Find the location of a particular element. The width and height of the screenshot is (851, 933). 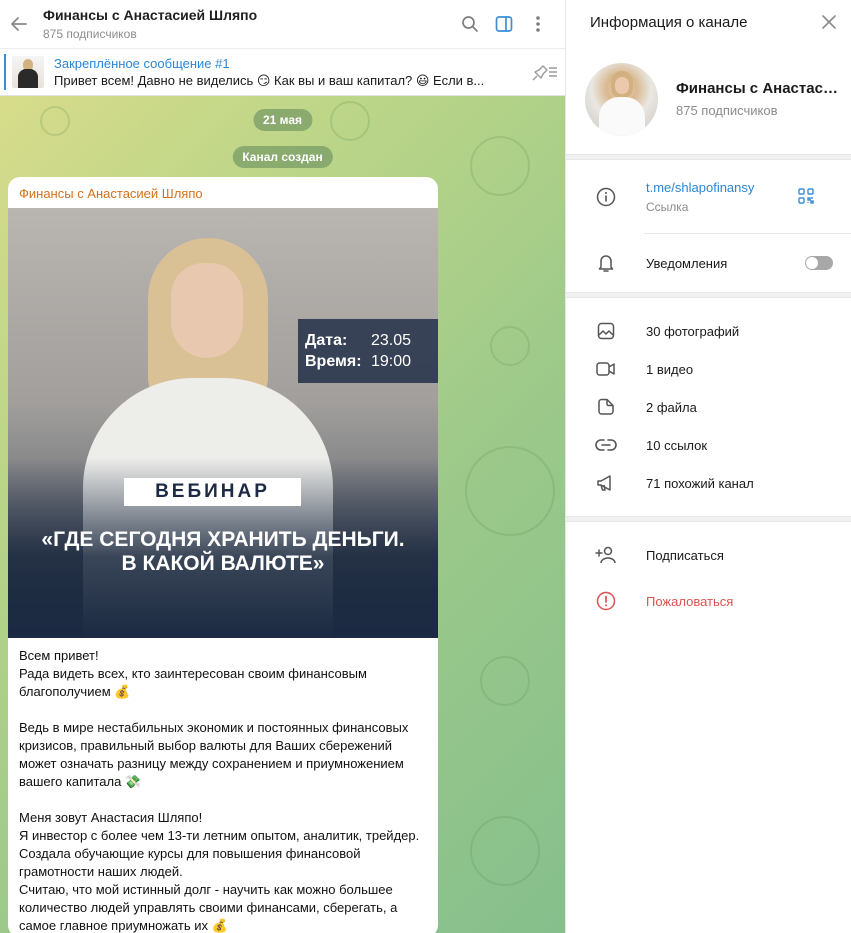

media-files-label: 2 файла is located at coordinates (671, 407).